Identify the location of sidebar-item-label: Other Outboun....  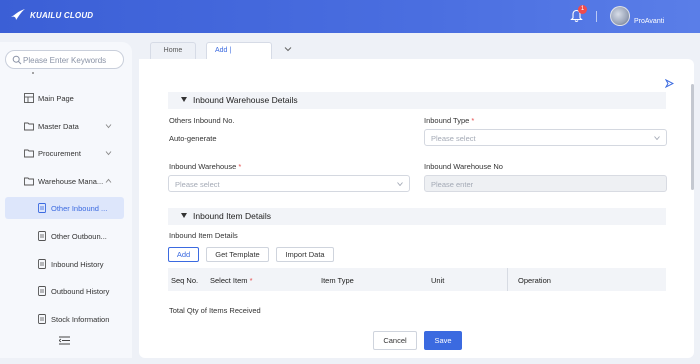
(79, 236).